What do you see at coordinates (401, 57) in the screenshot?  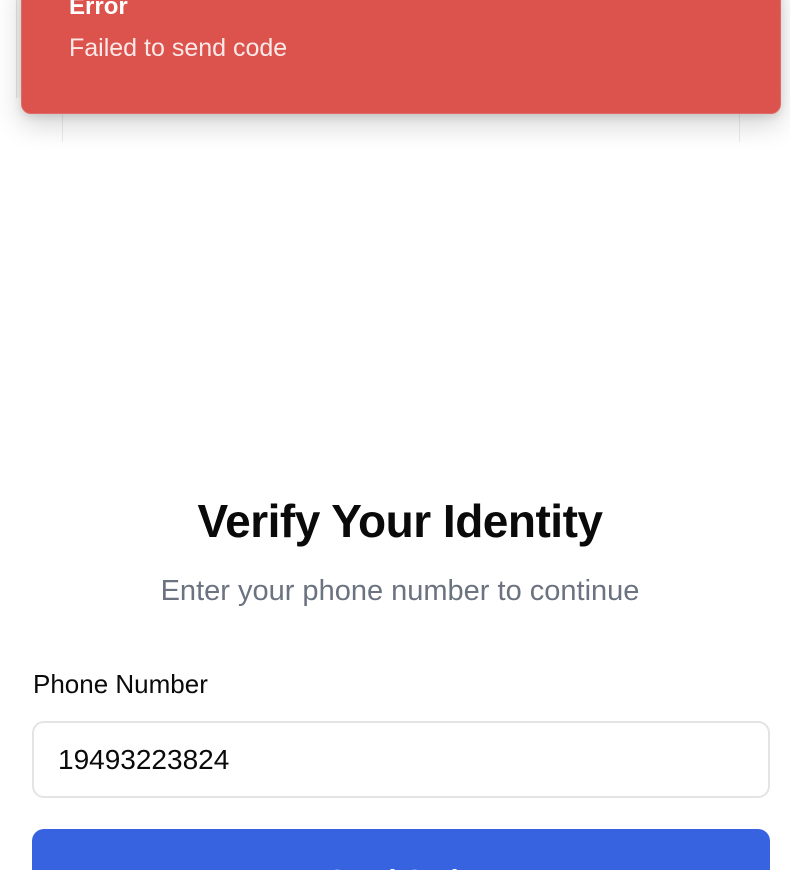 I see `error-toast: Error Failed to send code` at bounding box center [401, 57].